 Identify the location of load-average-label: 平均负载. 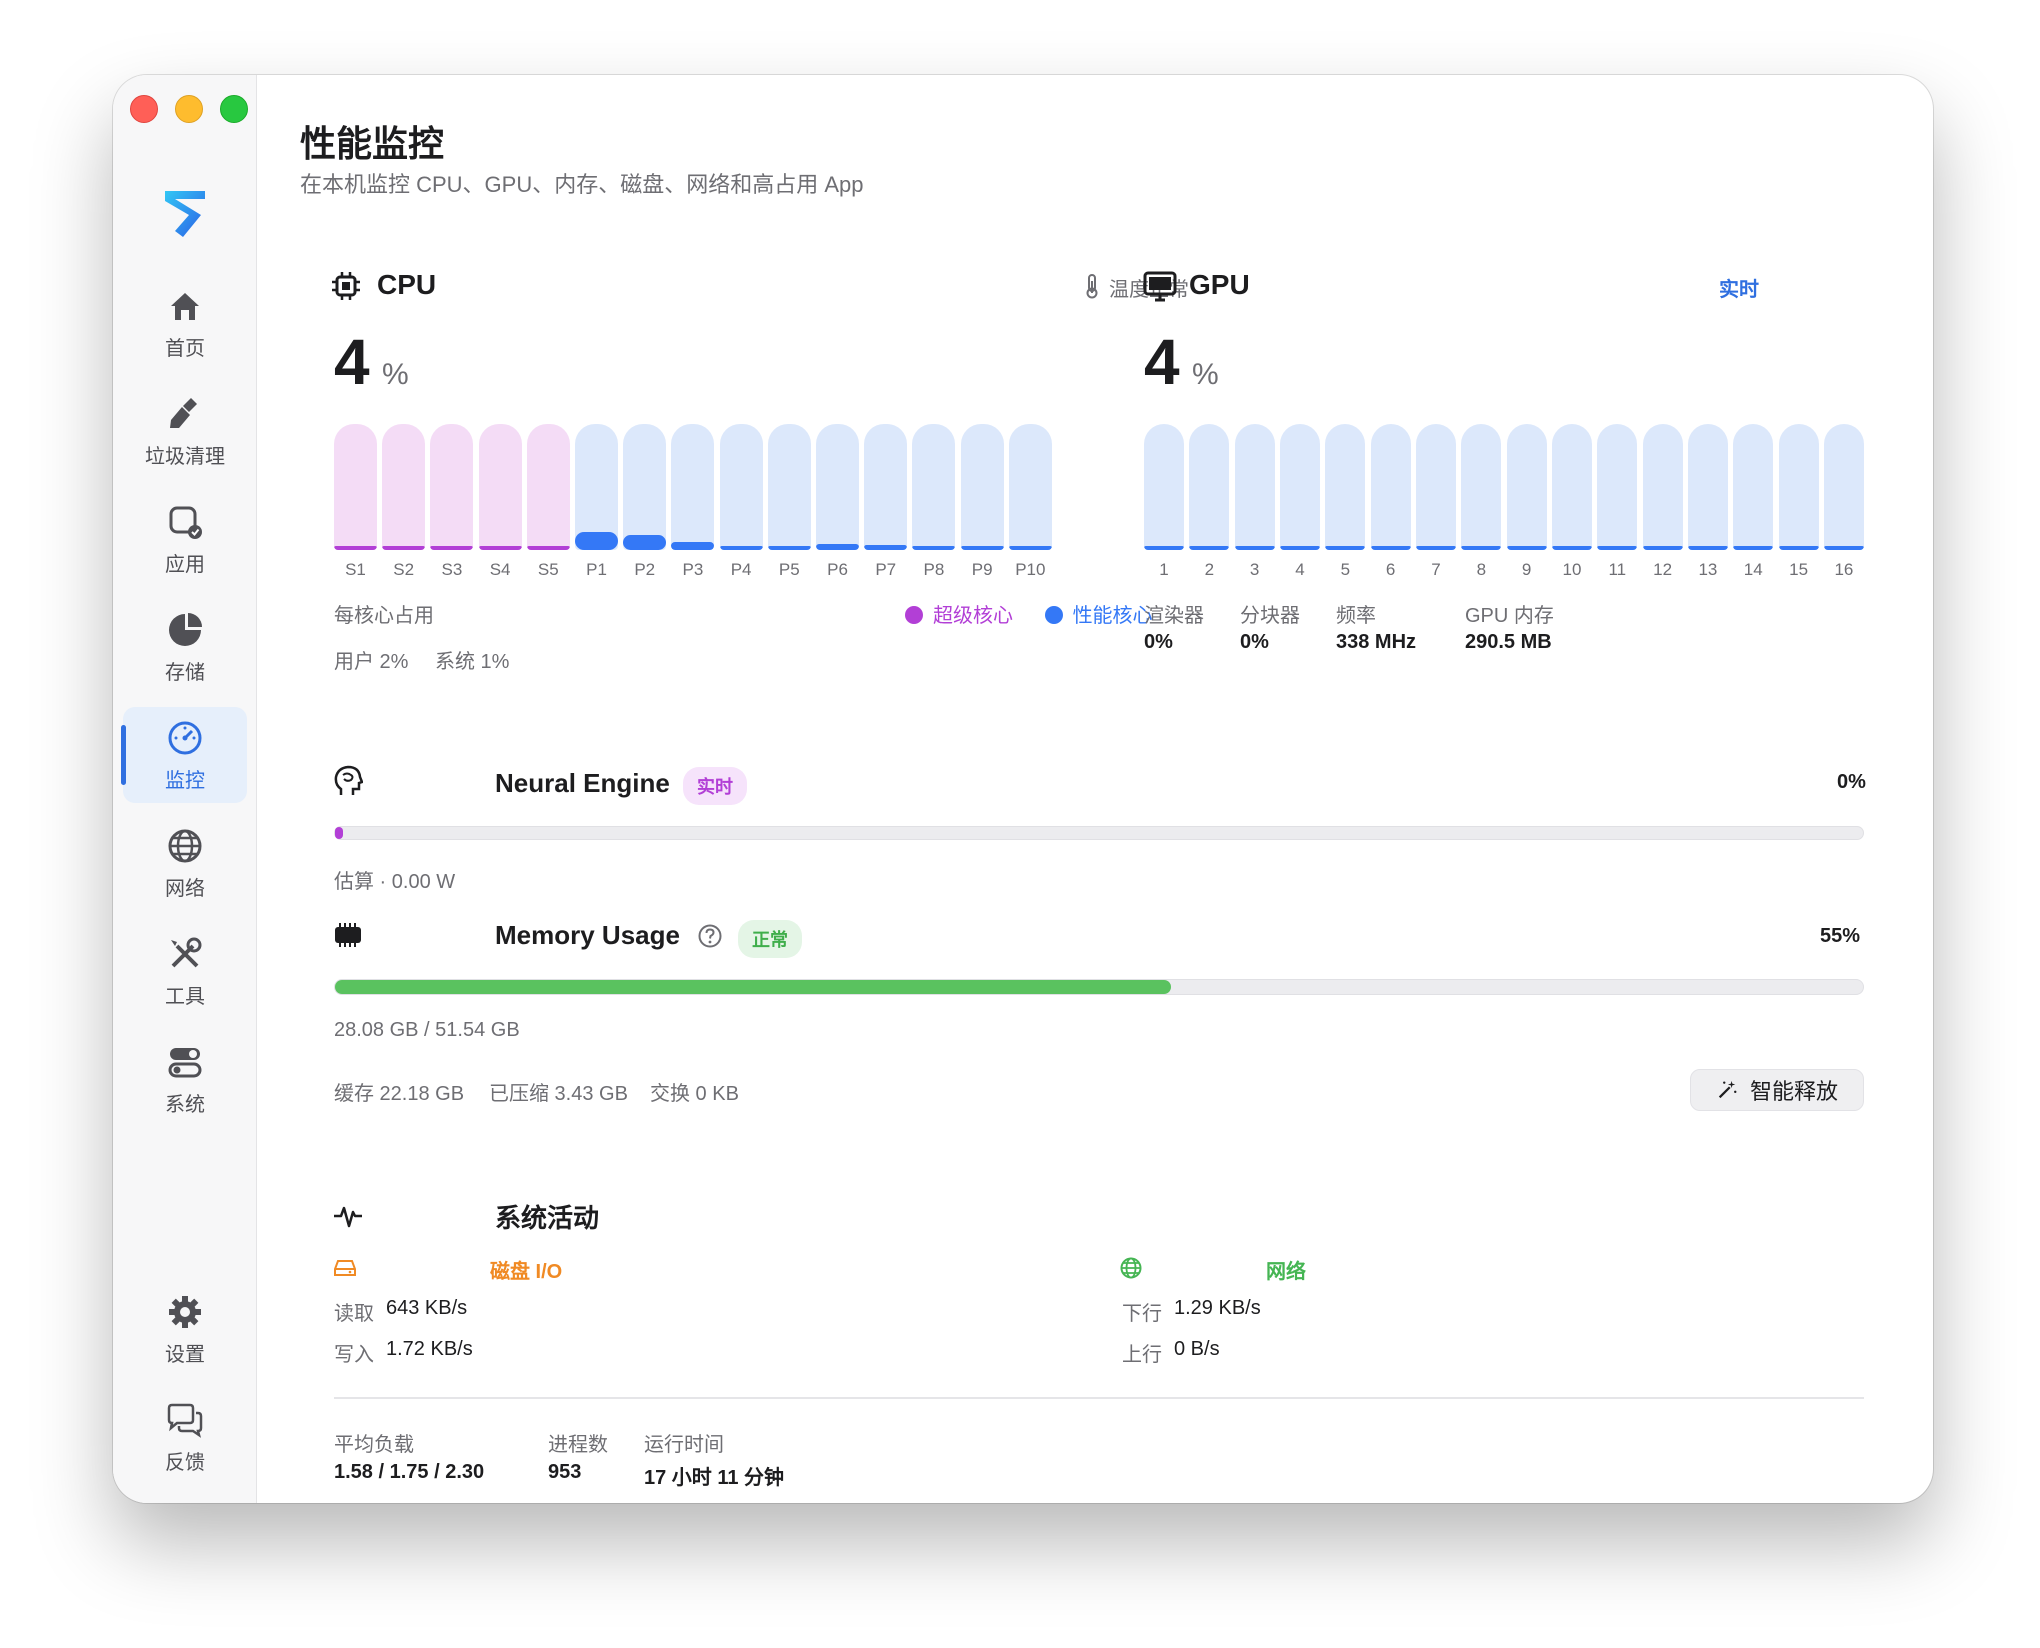
(374, 1445).